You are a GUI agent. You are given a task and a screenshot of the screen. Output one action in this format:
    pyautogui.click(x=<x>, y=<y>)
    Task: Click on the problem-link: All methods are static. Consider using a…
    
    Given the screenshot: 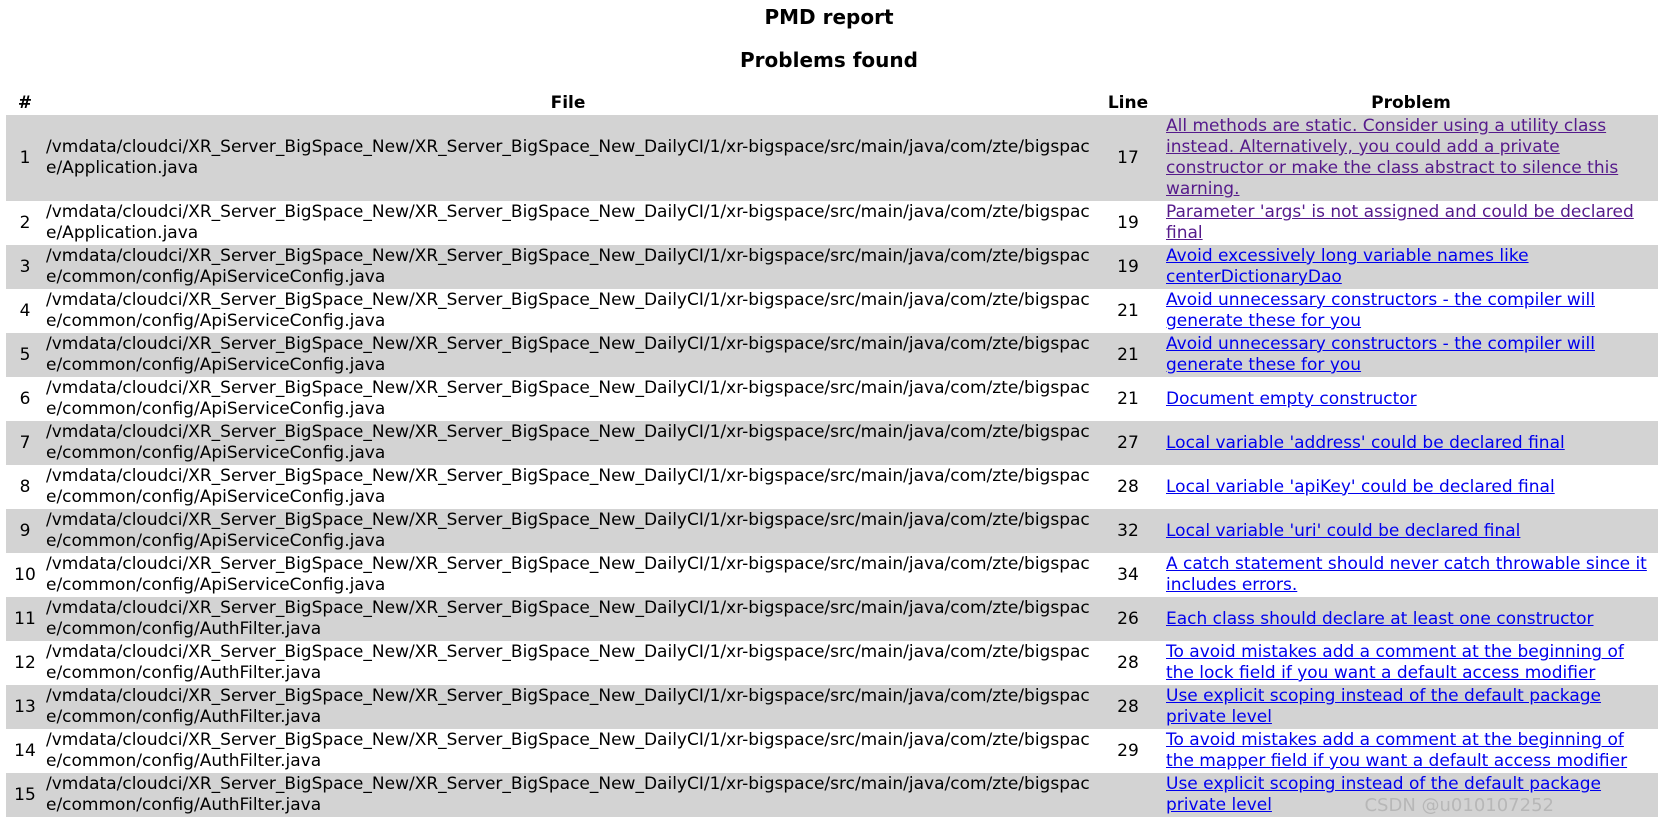 What is the action you would take?
    pyautogui.click(x=1392, y=157)
    